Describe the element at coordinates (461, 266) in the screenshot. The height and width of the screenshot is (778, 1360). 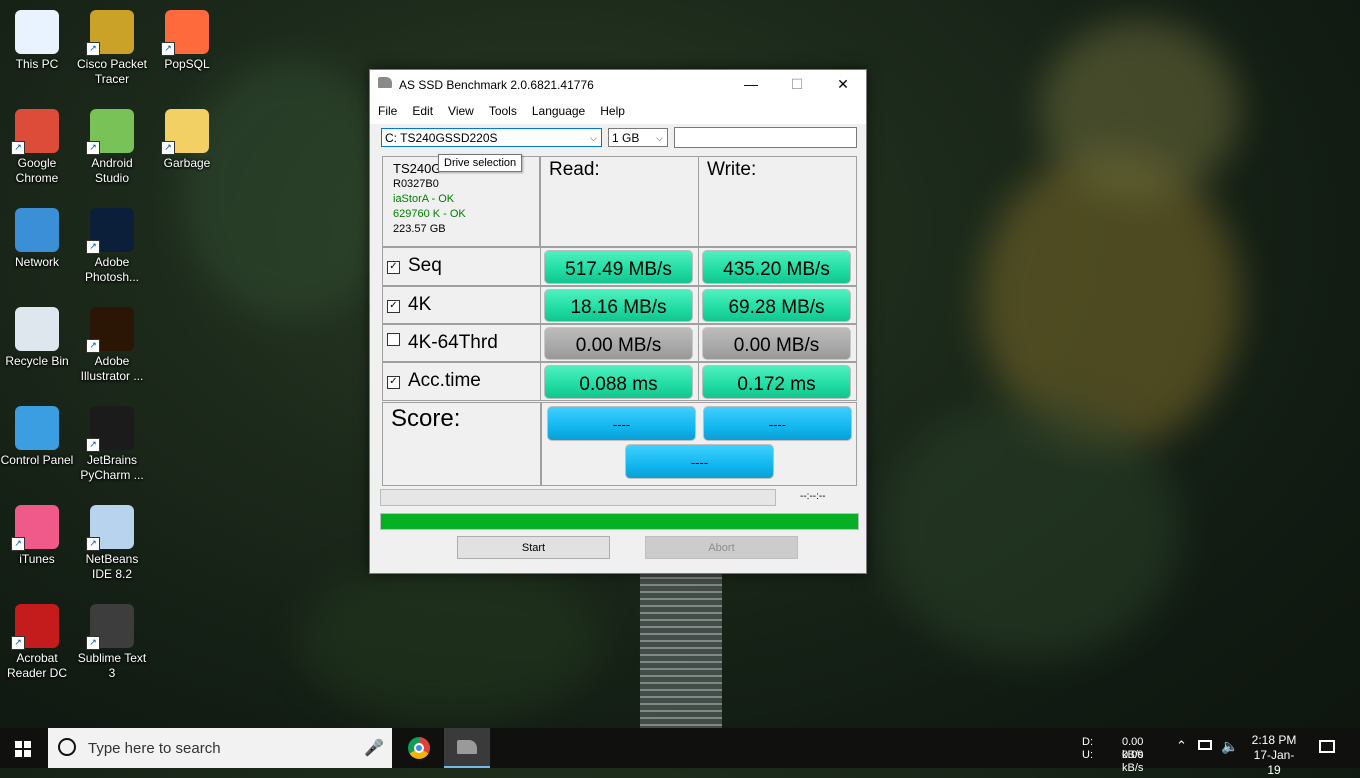
I see `test-row-label-cell: ✓ Seq` at that location.